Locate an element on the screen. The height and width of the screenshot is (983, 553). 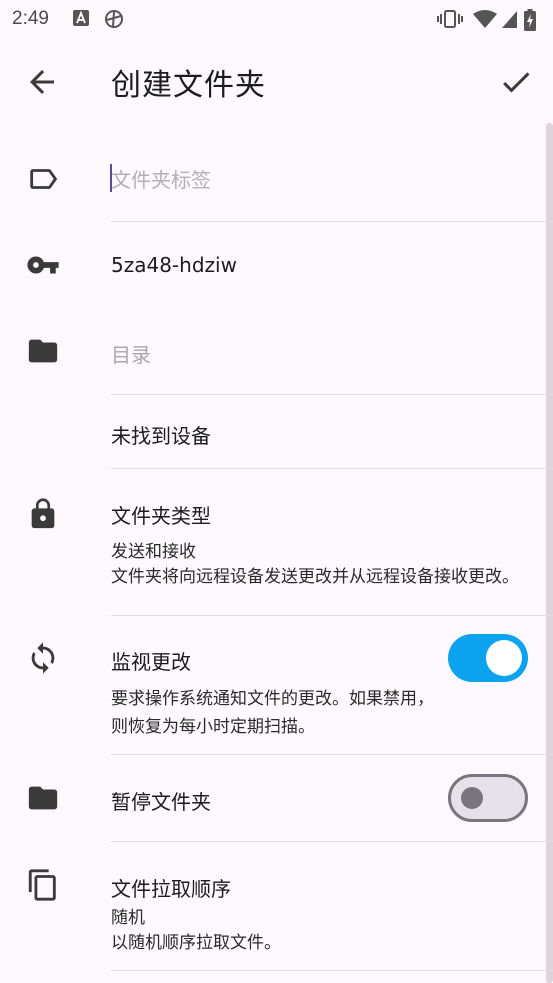
pull-order-title: 文件拉取顺序 is located at coordinates (171, 887).